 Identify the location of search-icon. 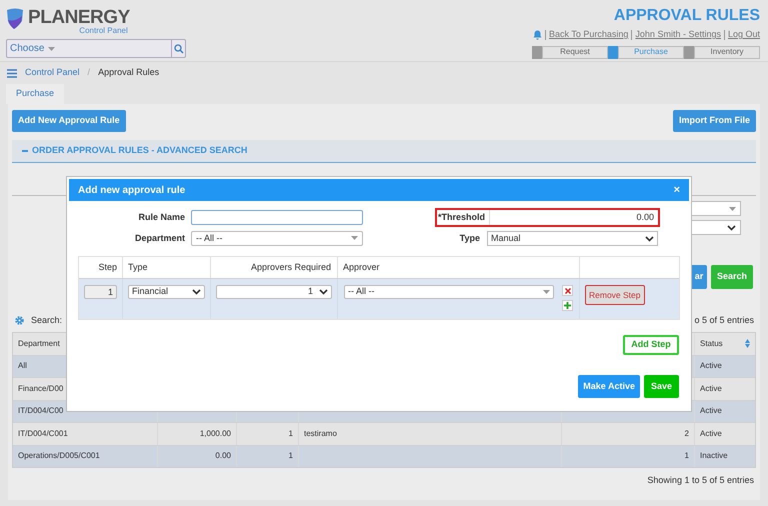
(179, 49).